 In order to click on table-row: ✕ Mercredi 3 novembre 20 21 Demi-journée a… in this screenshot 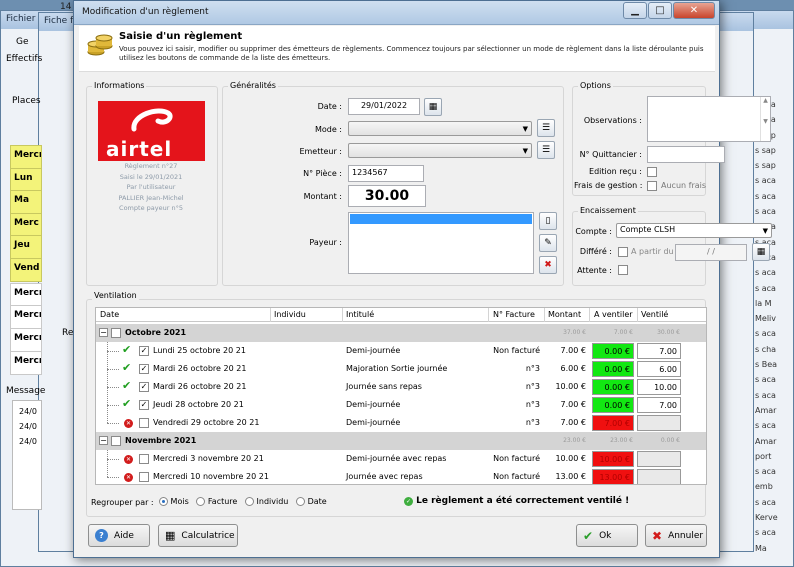, I will do `click(401, 459)`.